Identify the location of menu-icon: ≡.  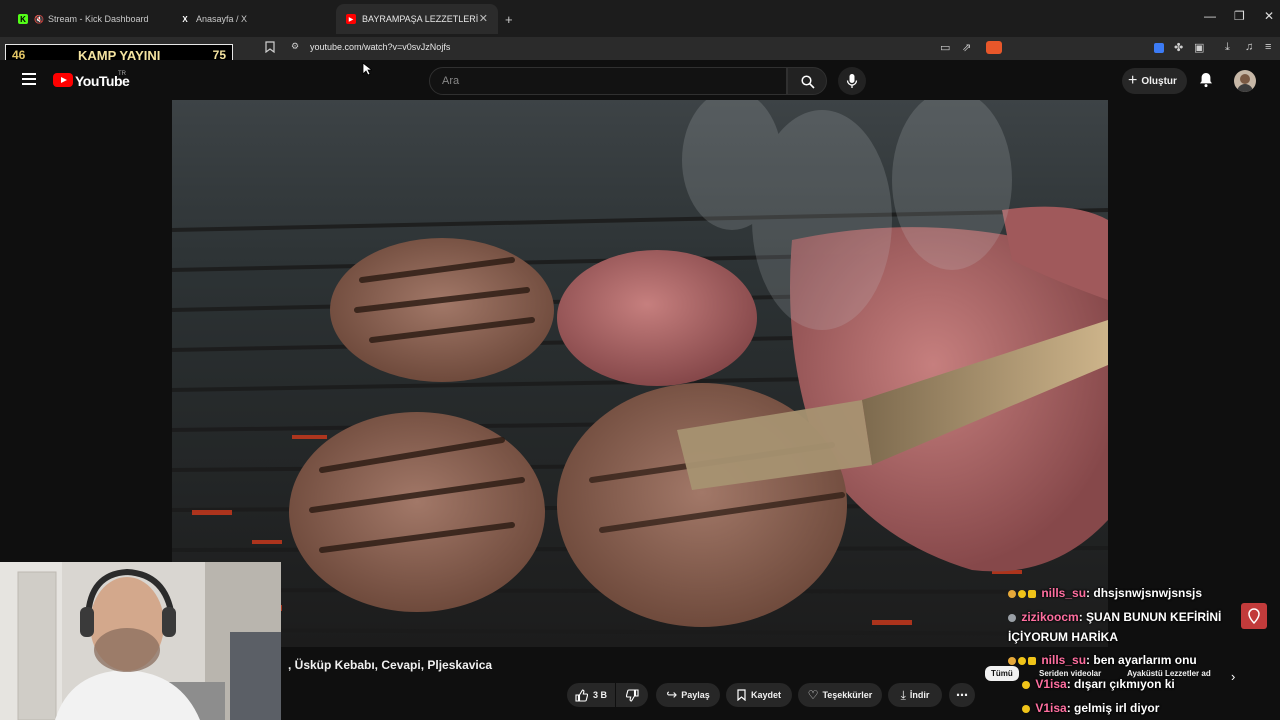
(1268, 47).